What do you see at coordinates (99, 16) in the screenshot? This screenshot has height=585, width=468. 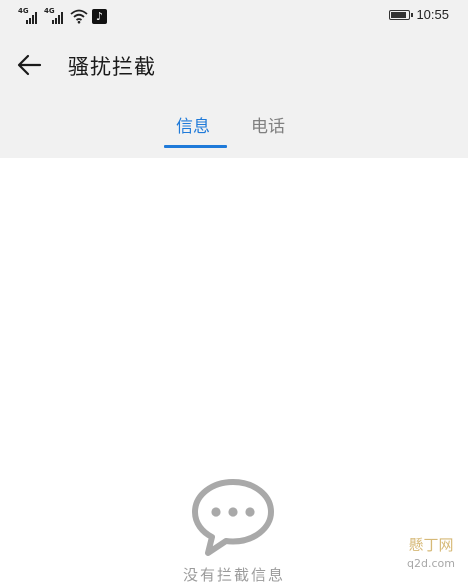 I see `tiktok-notification-icon: ♪` at bounding box center [99, 16].